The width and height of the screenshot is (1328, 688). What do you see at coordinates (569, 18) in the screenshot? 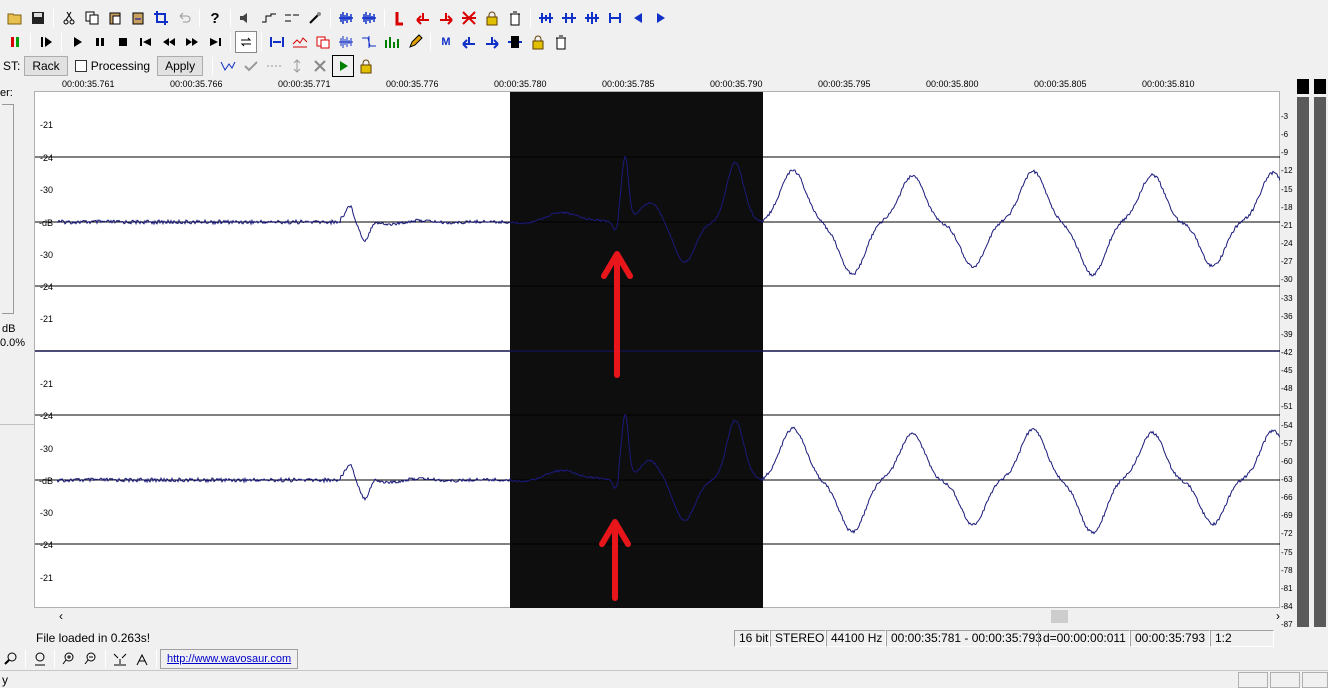
I see `loop-b-icon` at bounding box center [569, 18].